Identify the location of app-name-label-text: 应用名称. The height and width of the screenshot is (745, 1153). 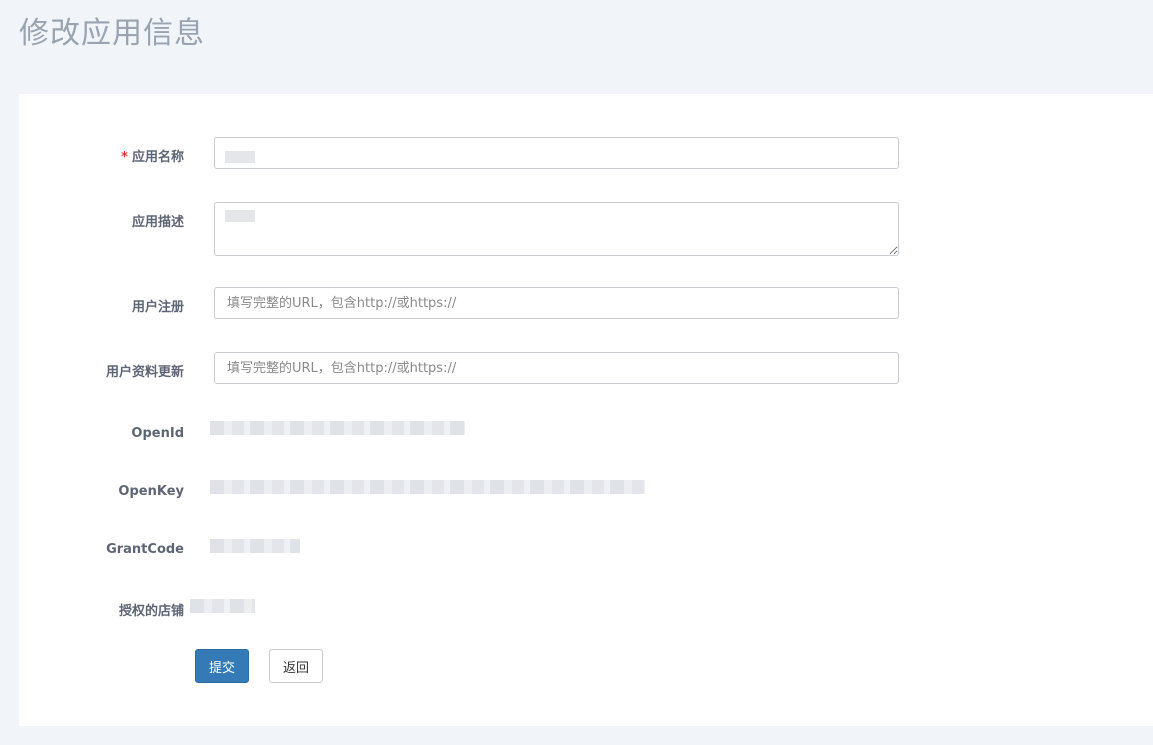
(157, 157).